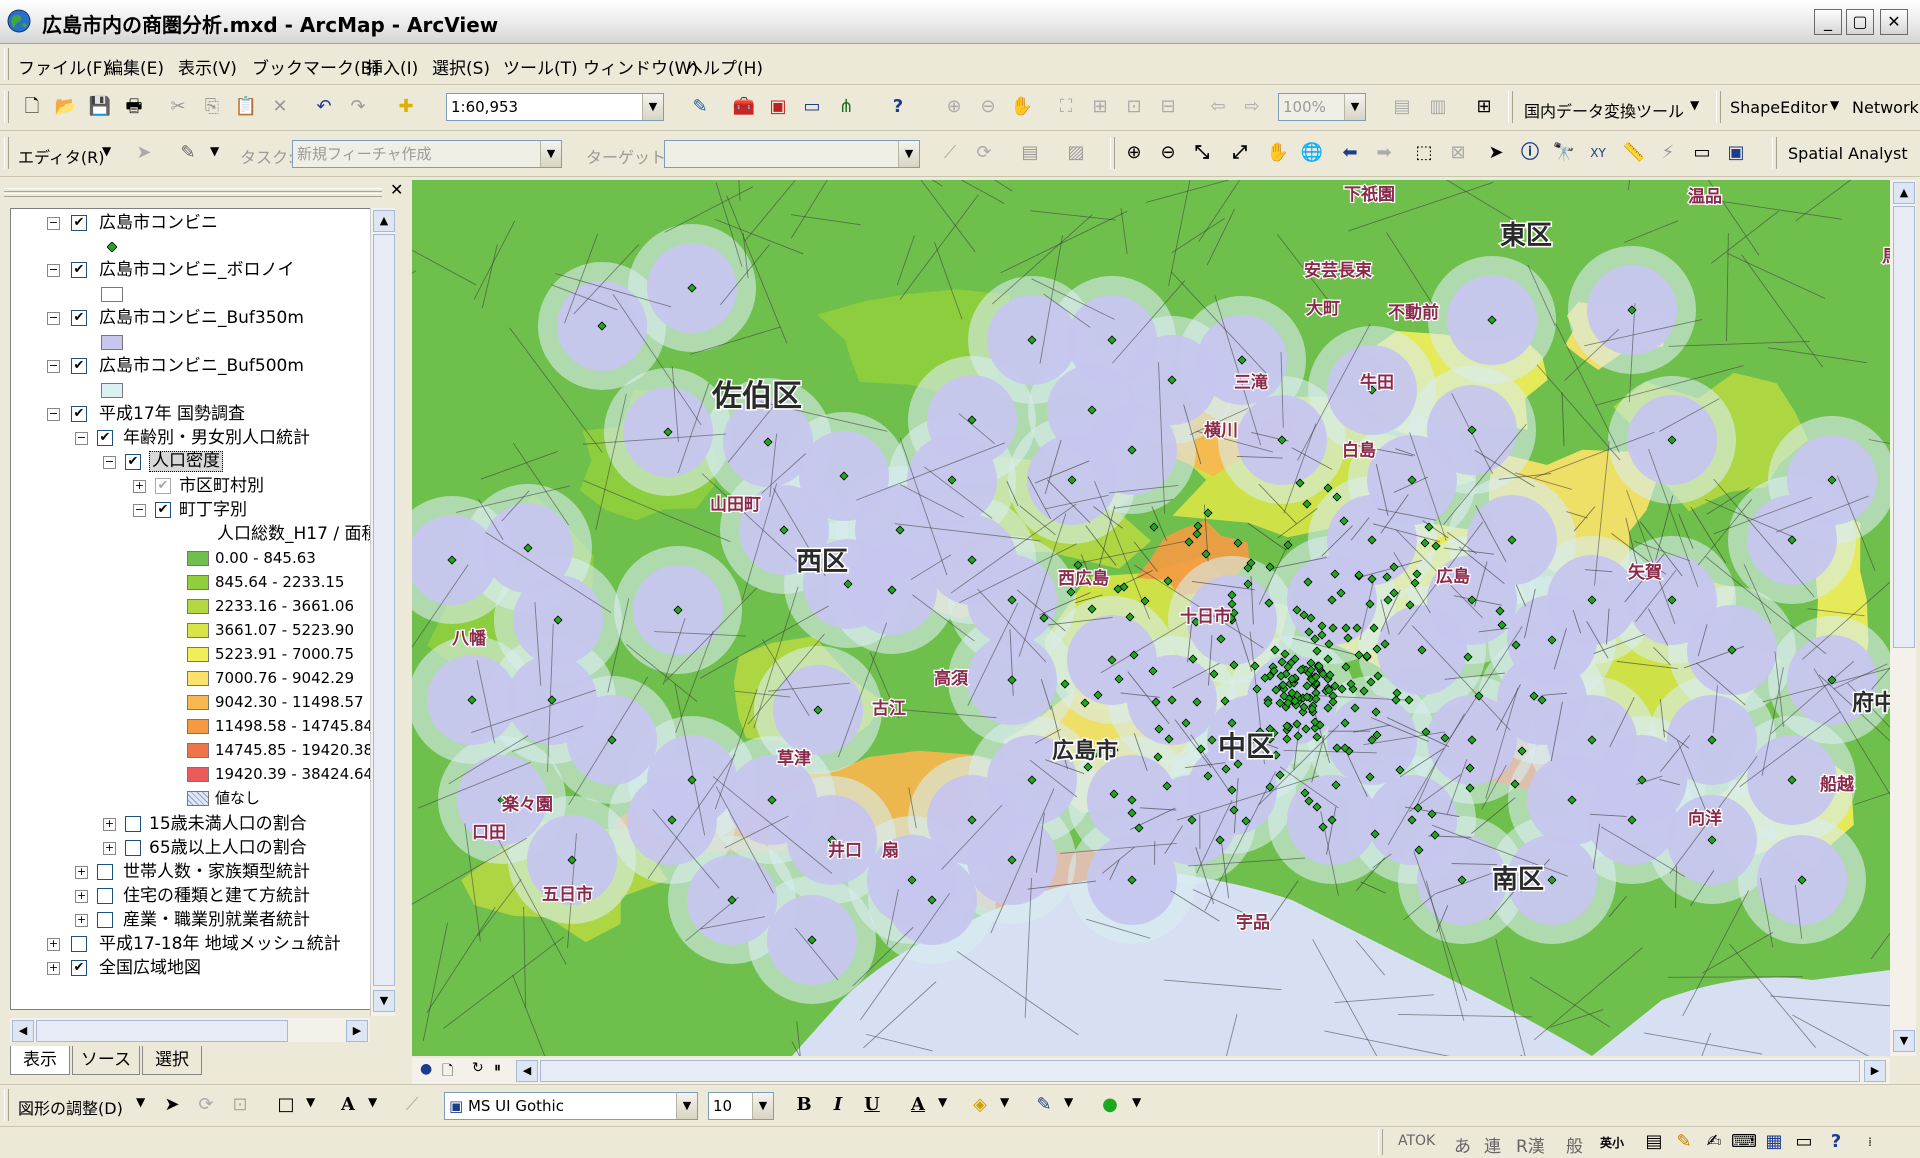  What do you see at coordinates (1634, 153) in the screenshot?
I see `measure-icon: 📏` at bounding box center [1634, 153].